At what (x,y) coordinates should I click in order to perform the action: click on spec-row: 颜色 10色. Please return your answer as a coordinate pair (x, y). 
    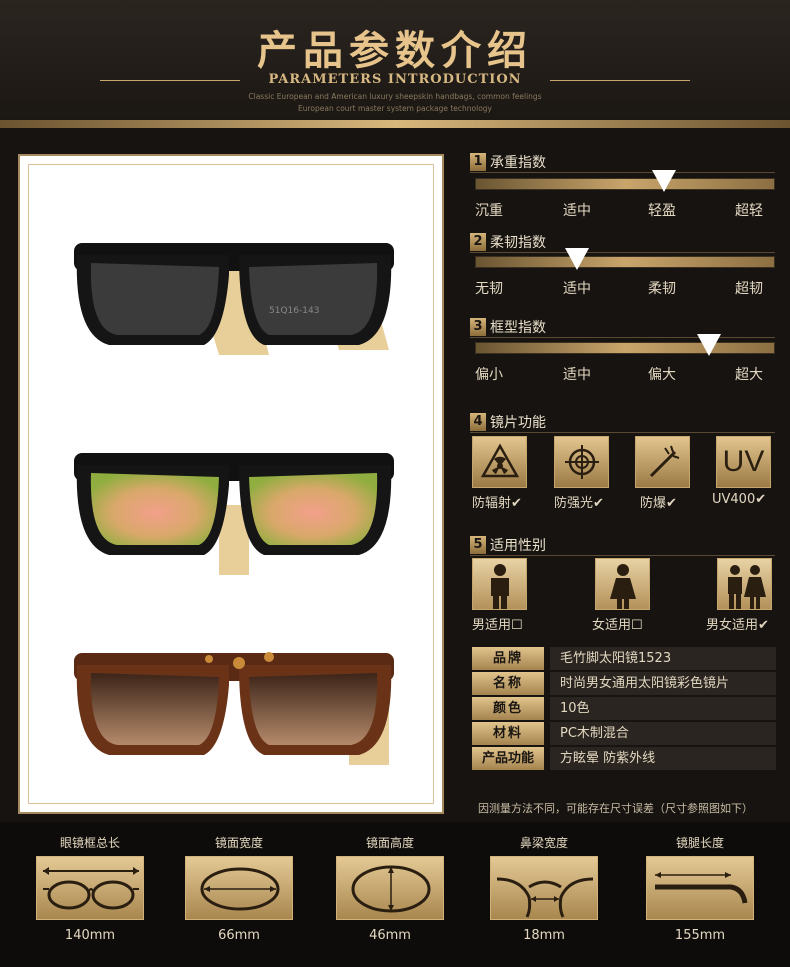
    Looking at the image, I should click on (623, 708).